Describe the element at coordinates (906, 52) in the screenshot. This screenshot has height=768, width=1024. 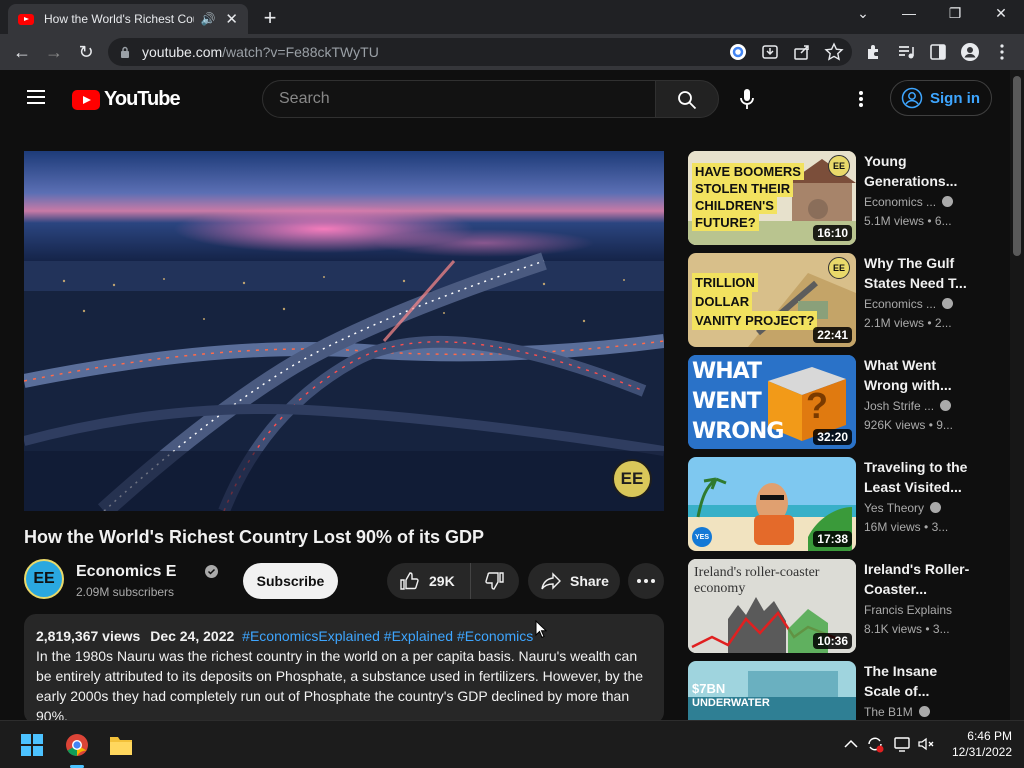
I see `media-control-icon` at that location.